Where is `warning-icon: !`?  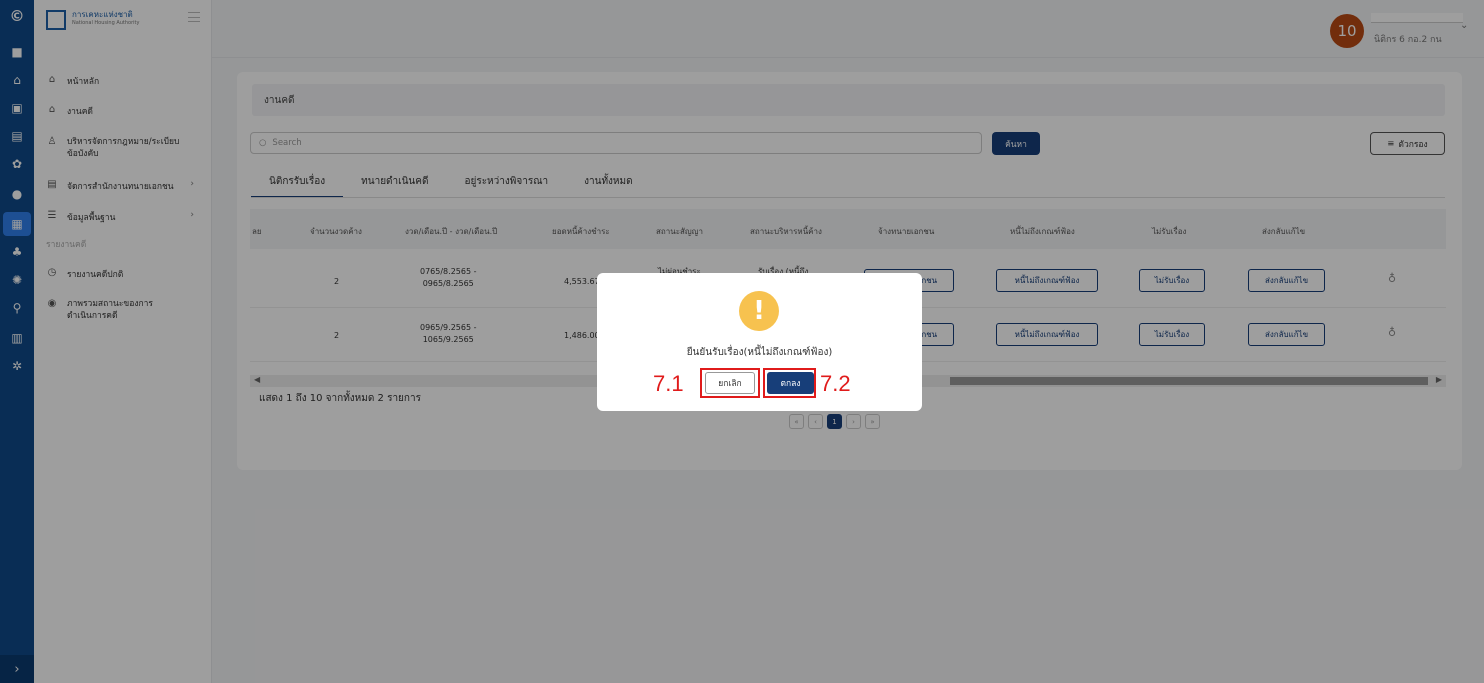 warning-icon: ! is located at coordinates (759, 311).